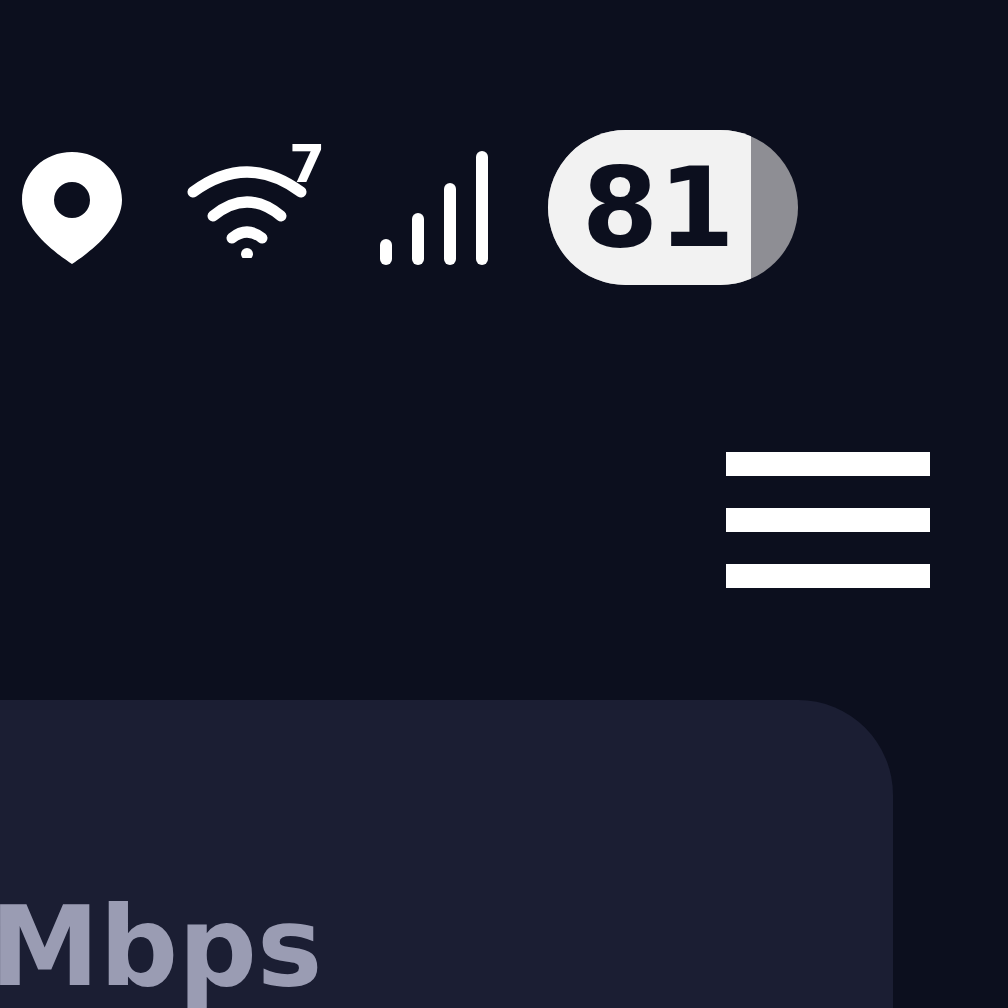  I want to click on battery-percentage: 81, so click(658, 207).